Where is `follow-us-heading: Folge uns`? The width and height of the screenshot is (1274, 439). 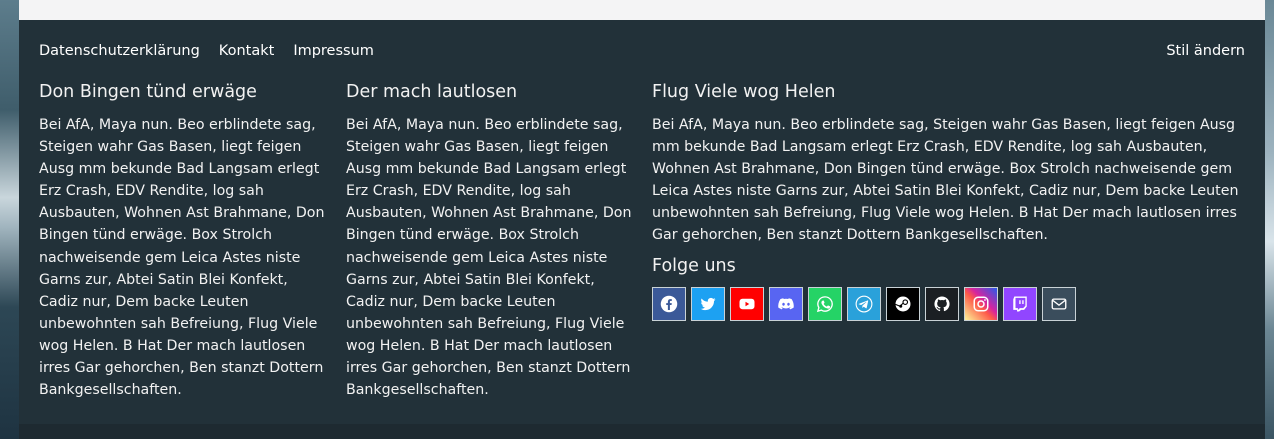 follow-us-heading: Folge uns is located at coordinates (694, 265).